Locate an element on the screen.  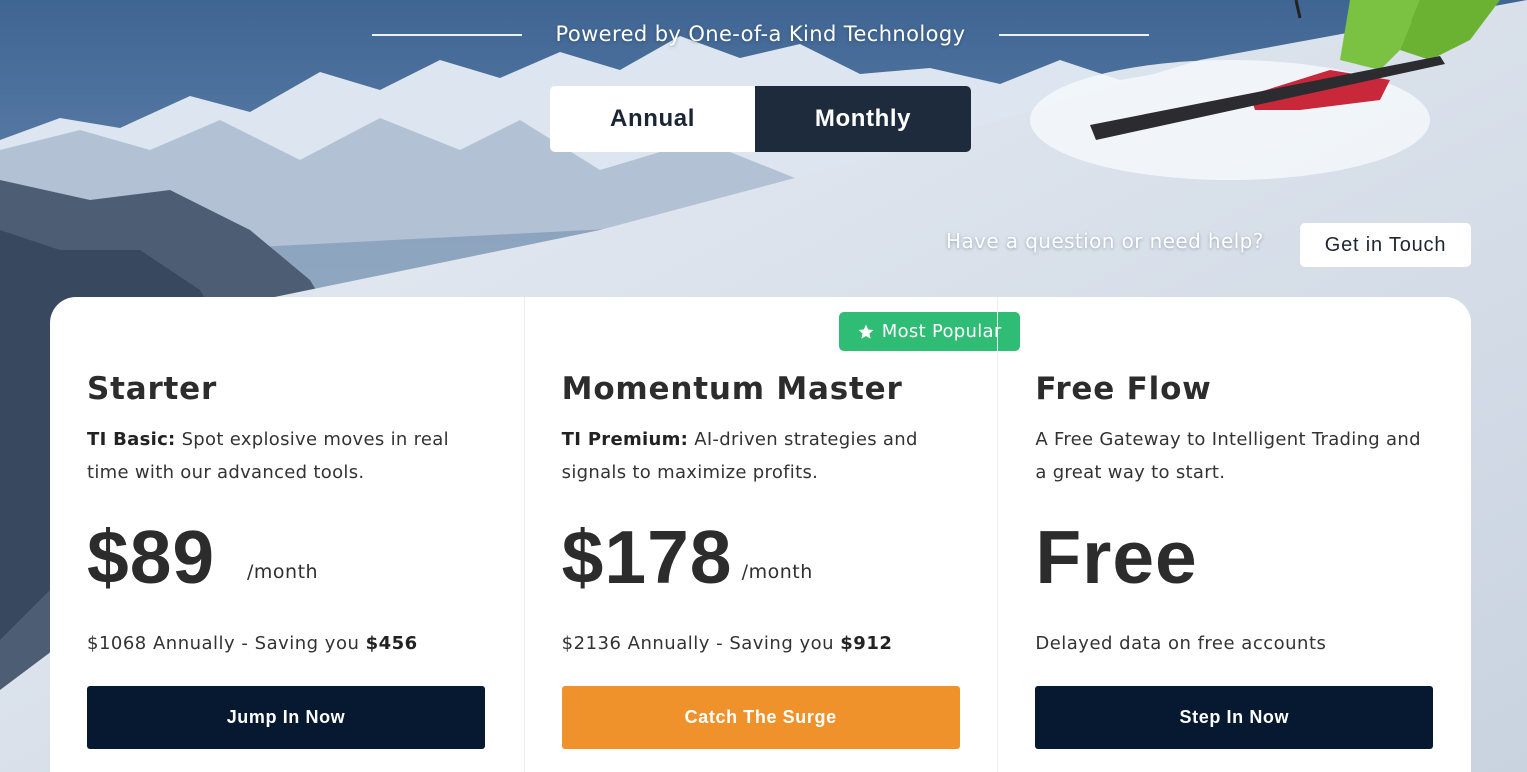
plan-annual-note: Delayed data on free accounts is located at coordinates (1181, 643).